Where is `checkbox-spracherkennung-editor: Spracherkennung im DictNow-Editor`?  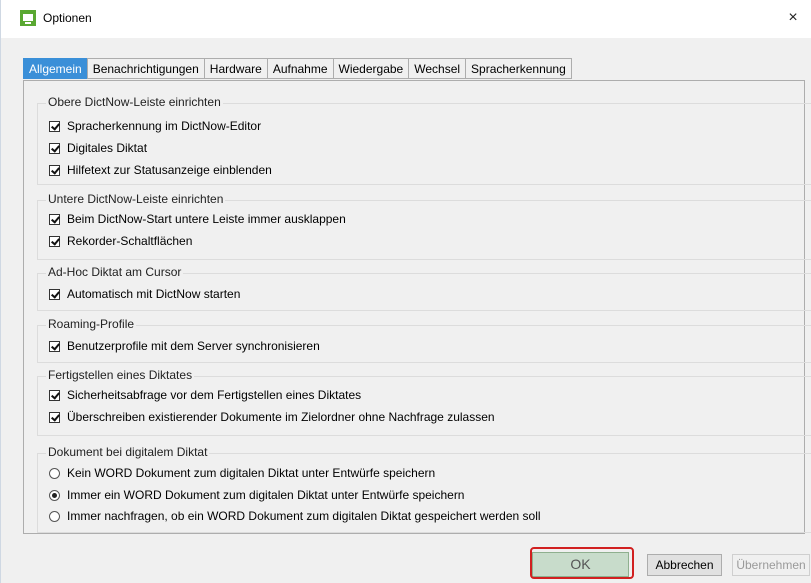 checkbox-spracherkennung-editor: Spracherkennung im DictNow-Editor is located at coordinates (155, 126).